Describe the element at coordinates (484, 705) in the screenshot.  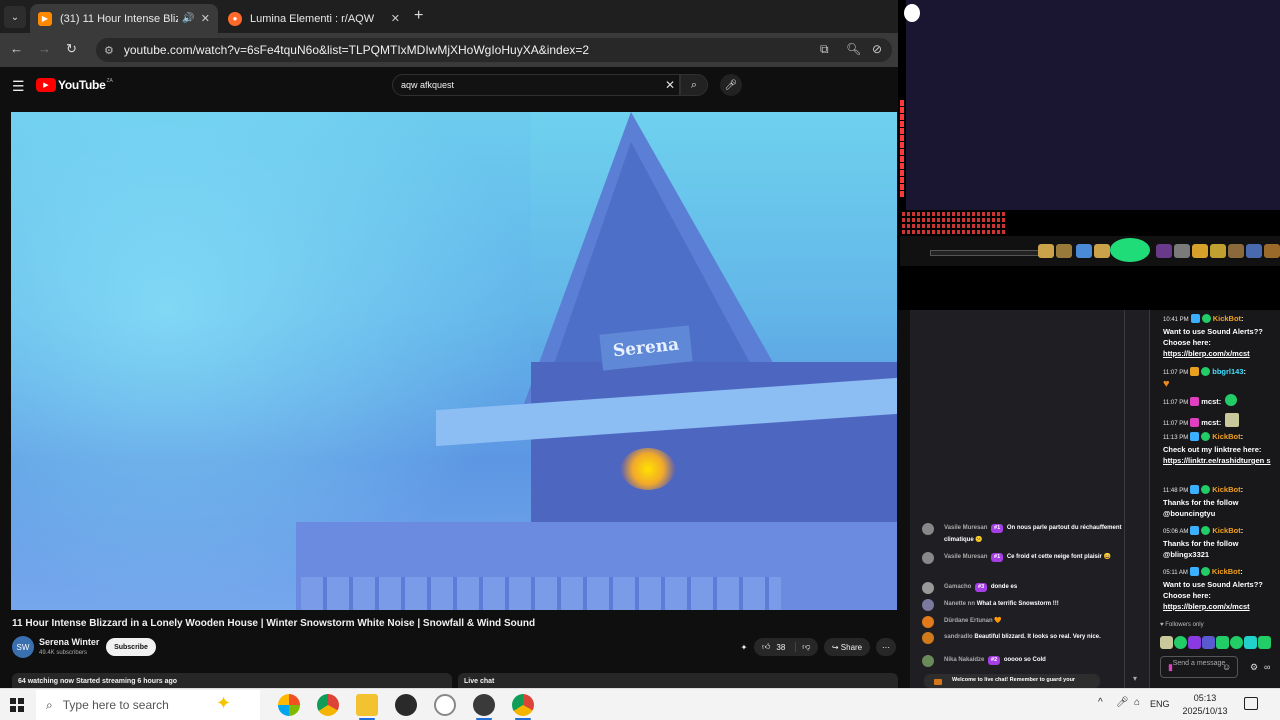
I see `game-app-icon` at that location.